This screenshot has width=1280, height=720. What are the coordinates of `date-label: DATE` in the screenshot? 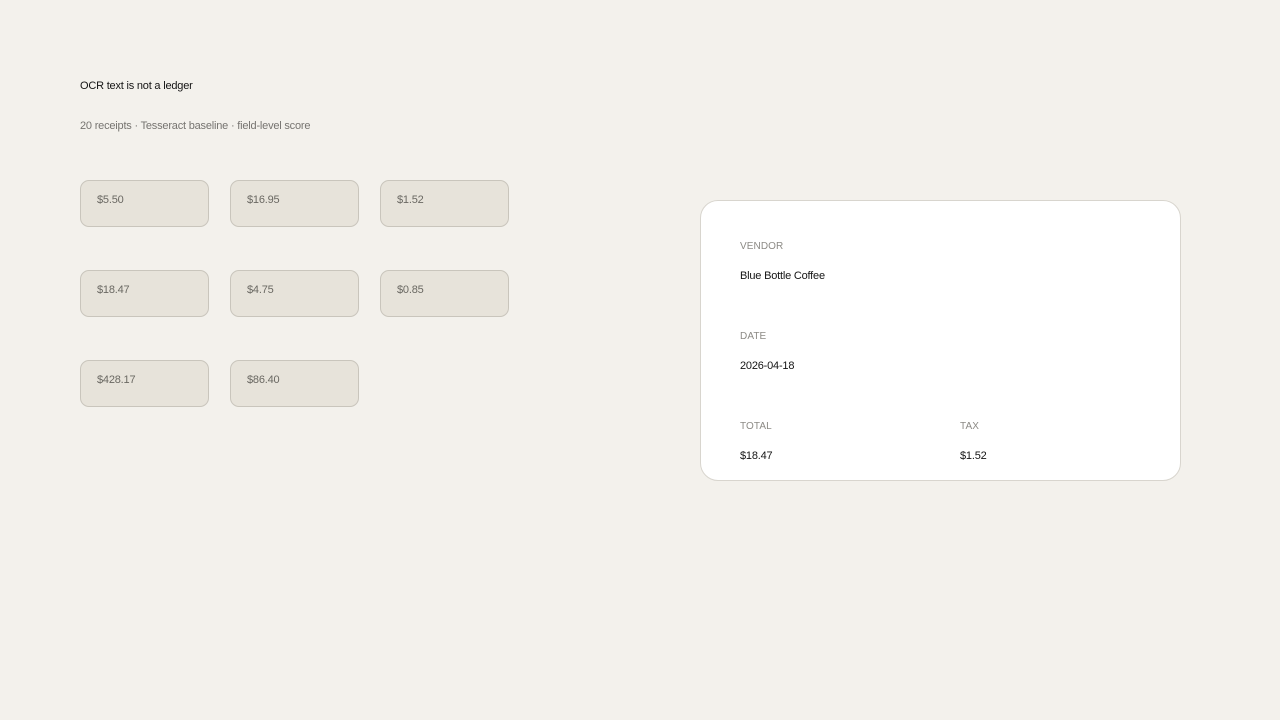 It's located at (753, 336).